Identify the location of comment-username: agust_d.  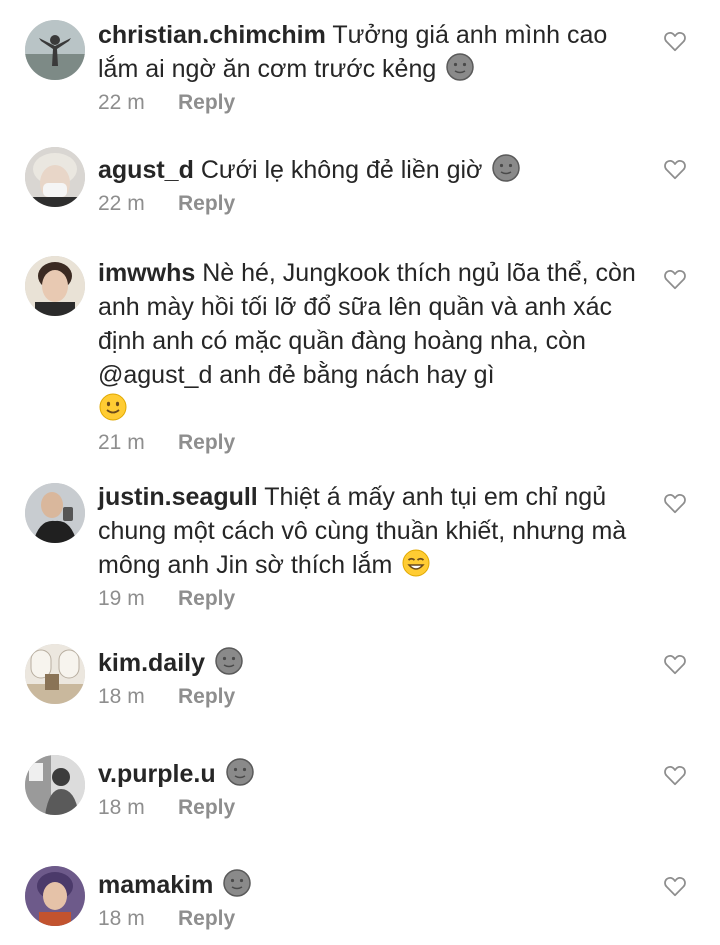
(146, 170).